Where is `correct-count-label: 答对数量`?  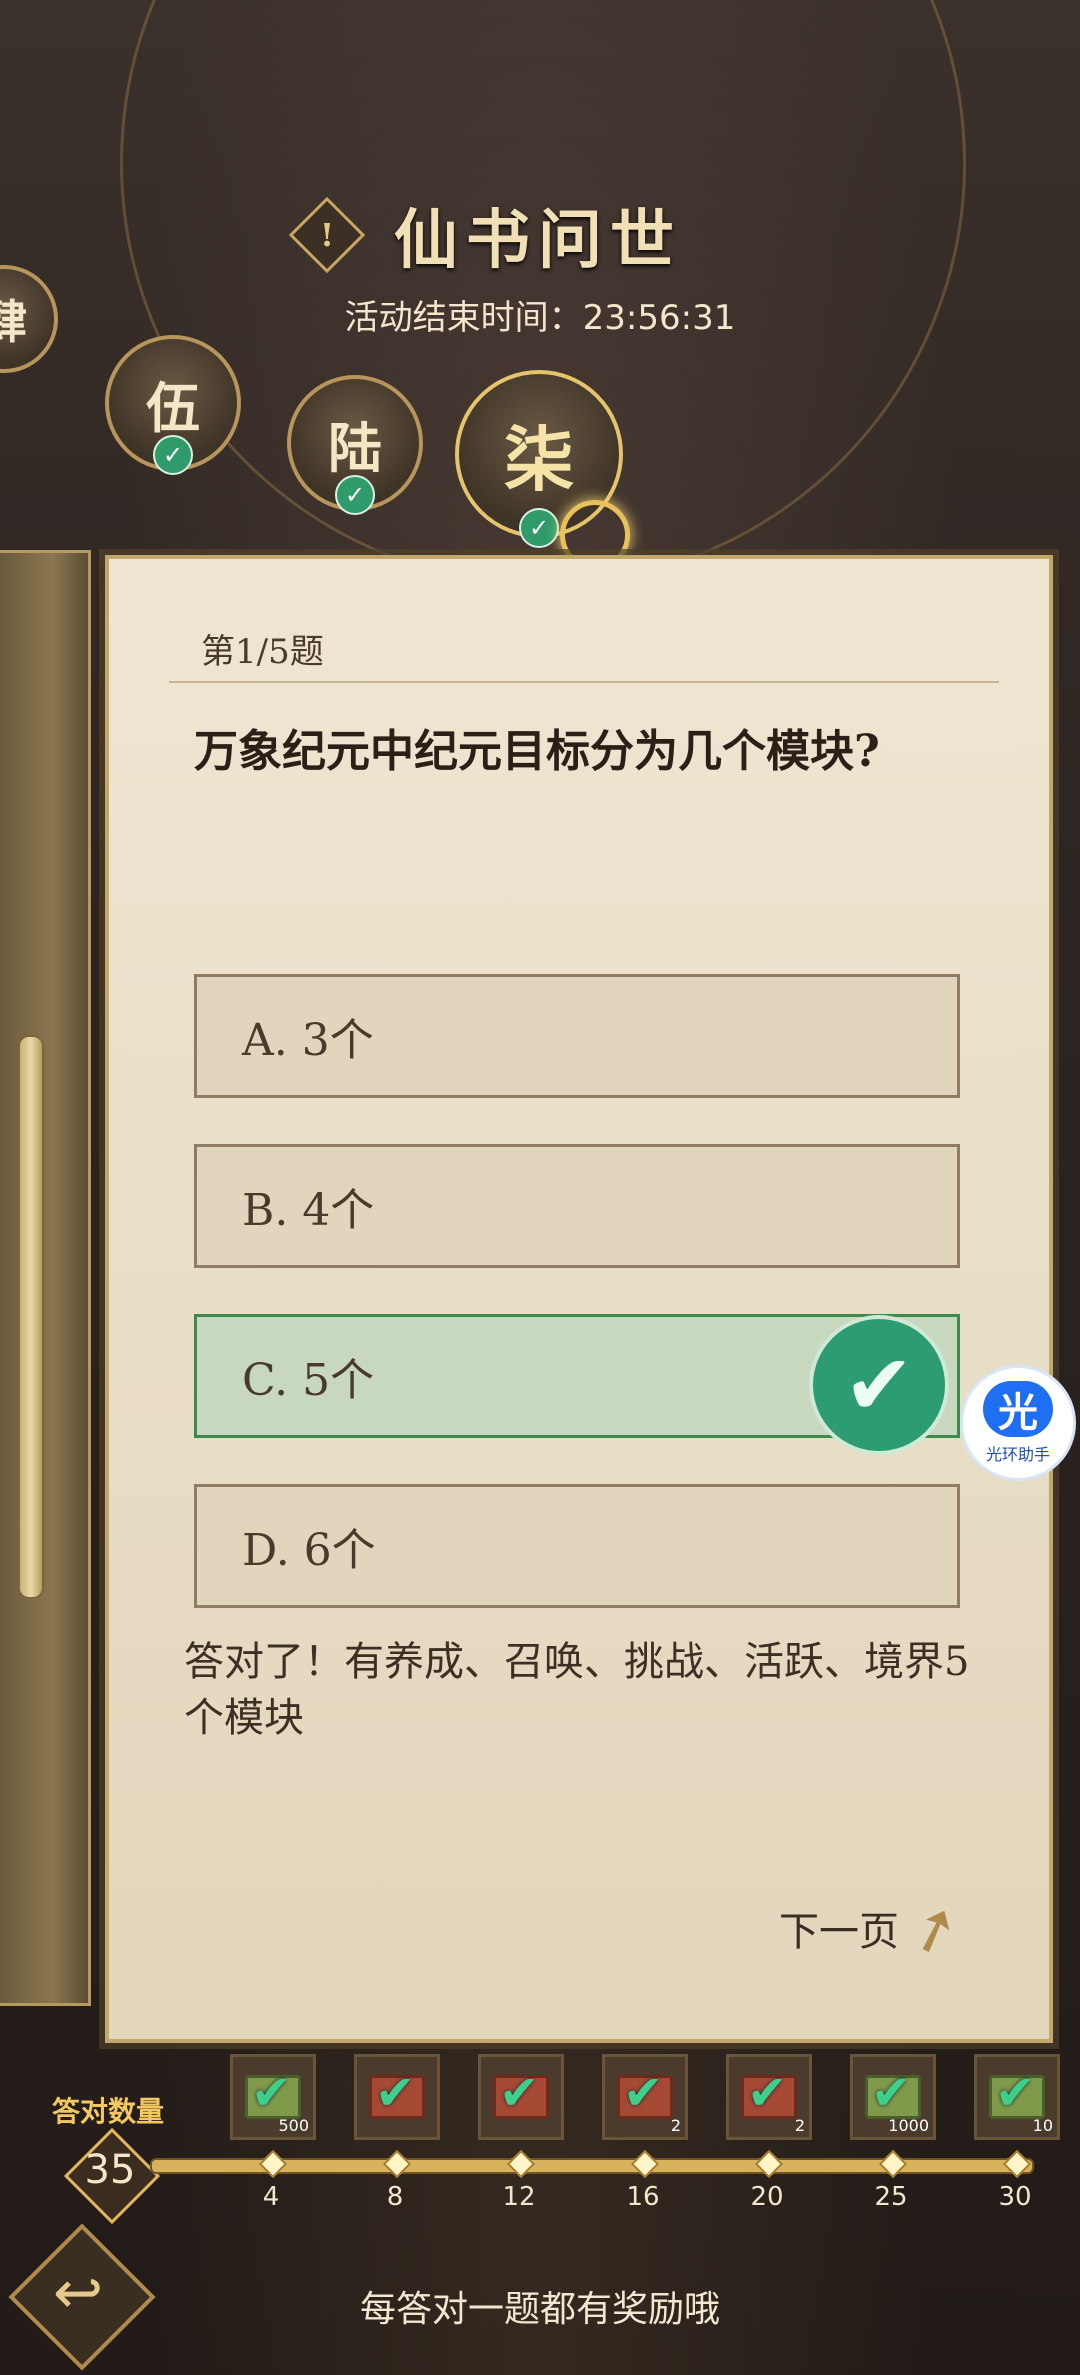 correct-count-label: 答对数量 is located at coordinates (108, 2111).